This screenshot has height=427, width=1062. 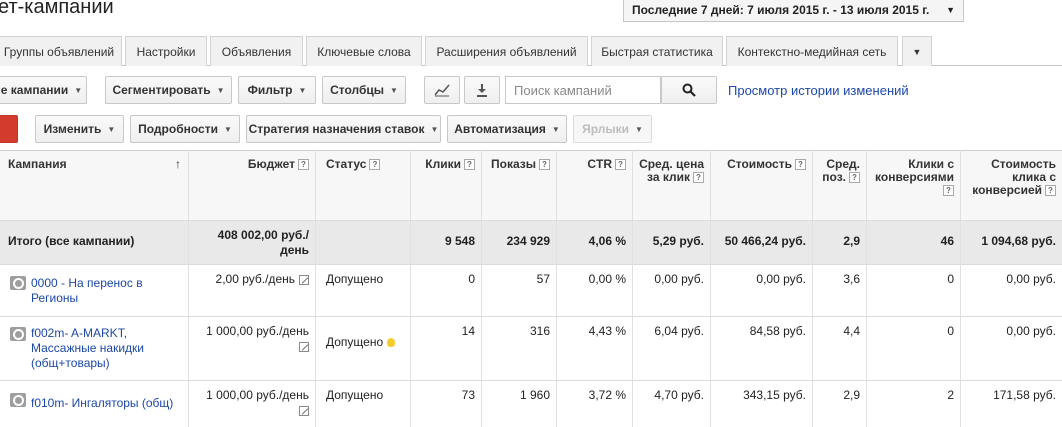 I want to click on row-ctr: 4,43 %, so click(x=607, y=331).